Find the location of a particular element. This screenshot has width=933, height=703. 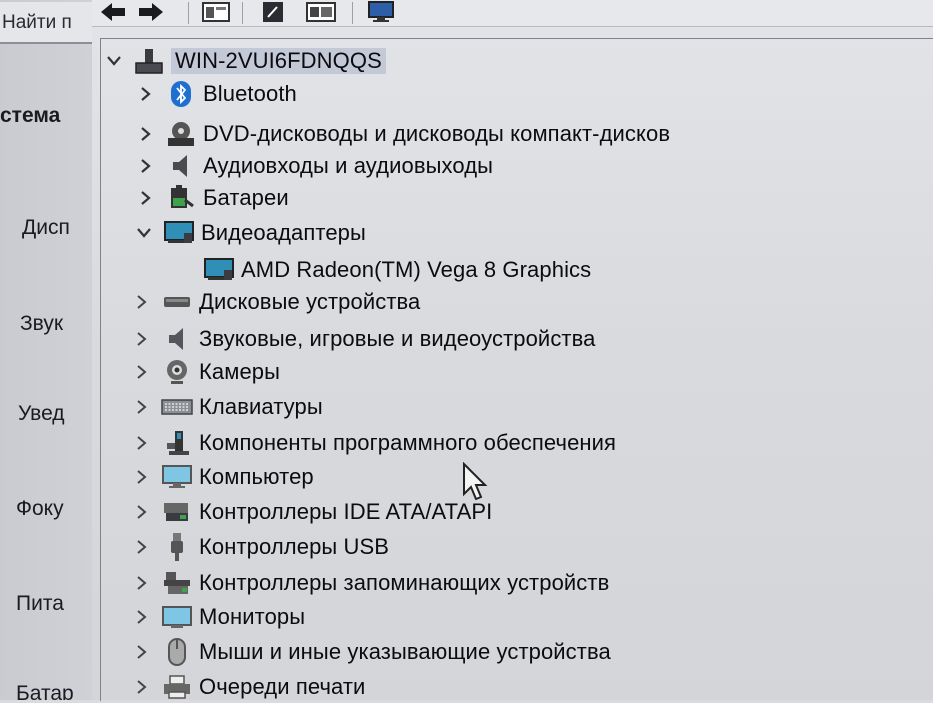

settings-item-display: Дисп is located at coordinates (46, 228).